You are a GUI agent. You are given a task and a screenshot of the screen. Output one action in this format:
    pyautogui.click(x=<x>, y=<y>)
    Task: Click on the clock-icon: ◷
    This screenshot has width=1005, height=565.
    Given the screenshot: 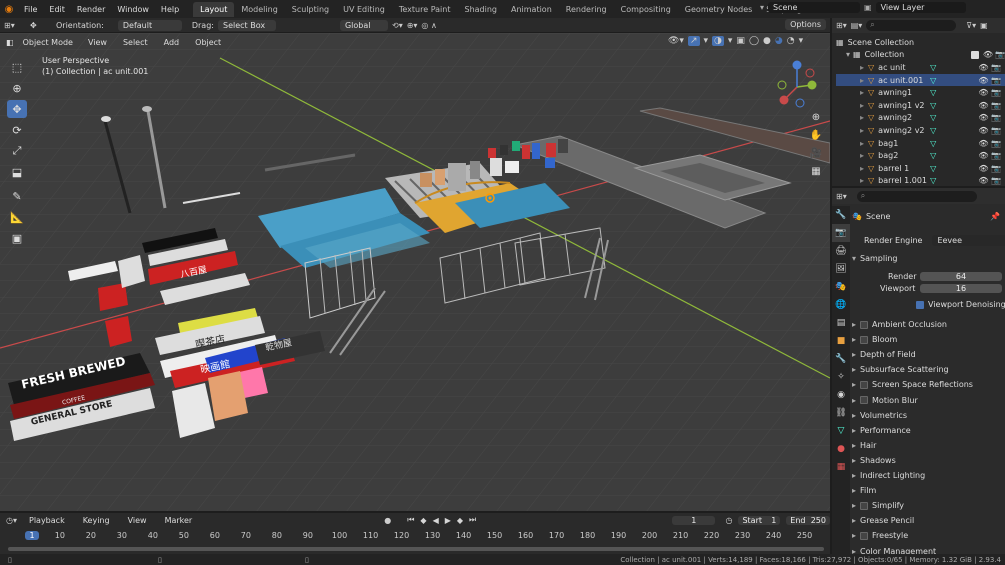 What is the action you would take?
    pyautogui.click(x=728, y=520)
    